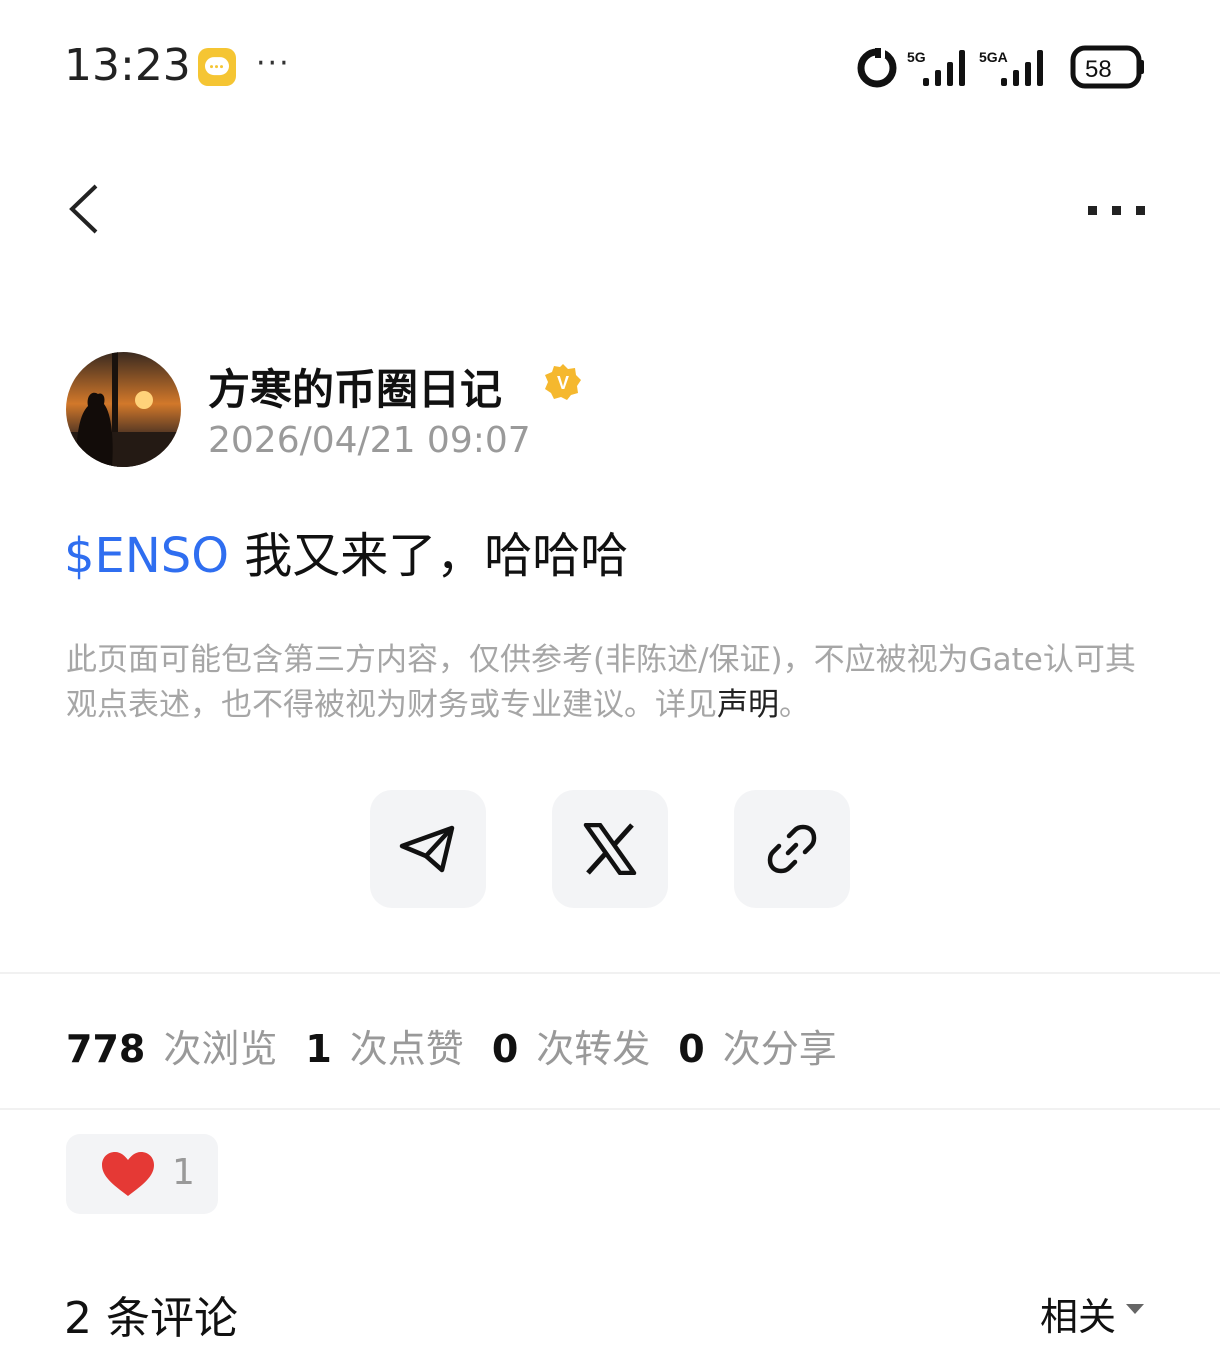 The image size is (1220, 1346). I want to click on heart-icon, so click(128, 1174).